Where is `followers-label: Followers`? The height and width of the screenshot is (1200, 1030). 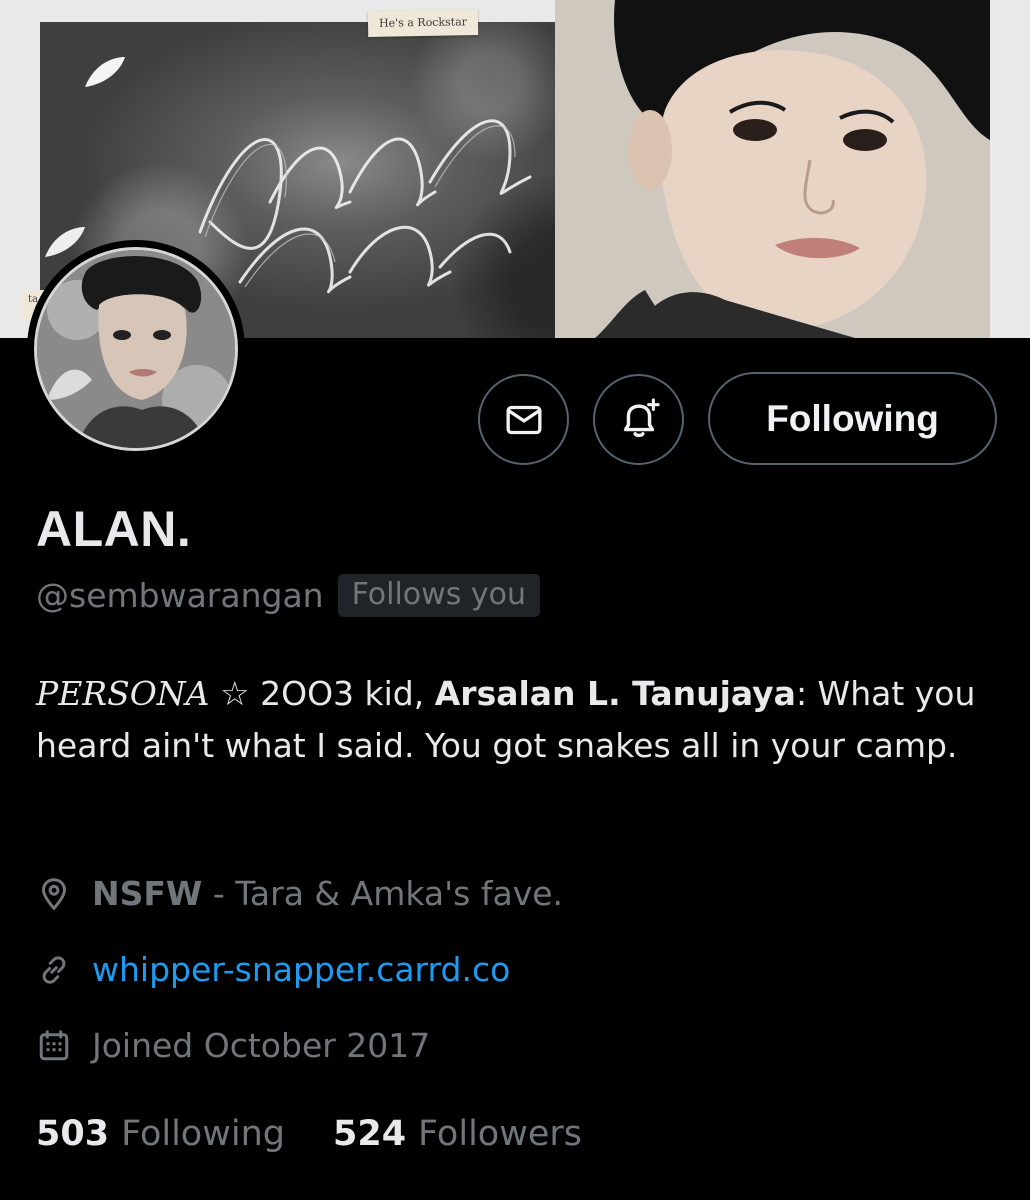 followers-label: Followers is located at coordinates (500, 1134).